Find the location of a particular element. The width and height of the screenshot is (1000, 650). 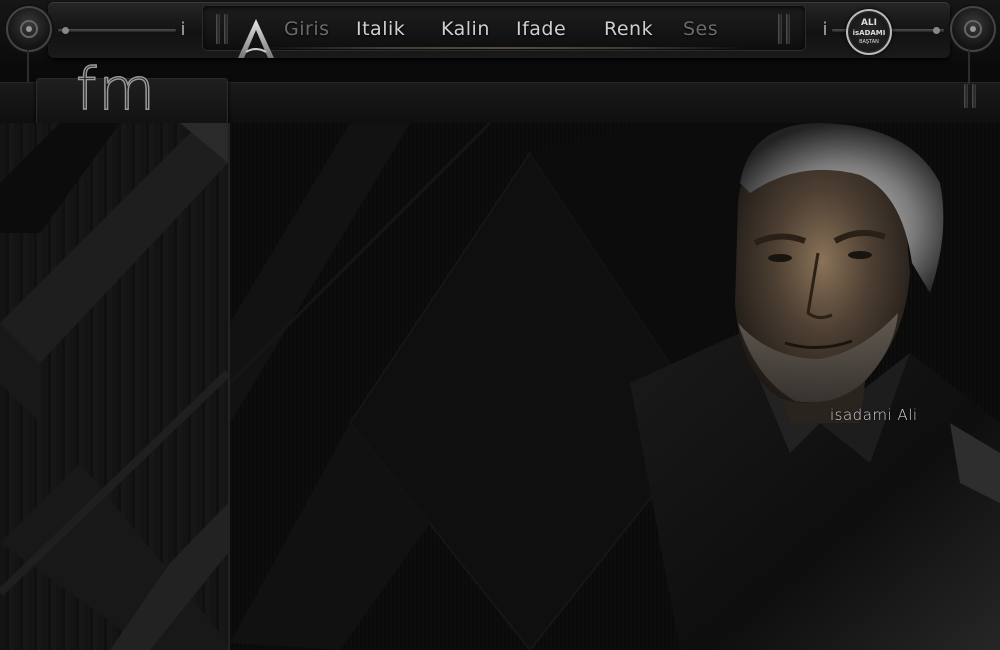

right-dial-icon is located at coordinates (973, 29).